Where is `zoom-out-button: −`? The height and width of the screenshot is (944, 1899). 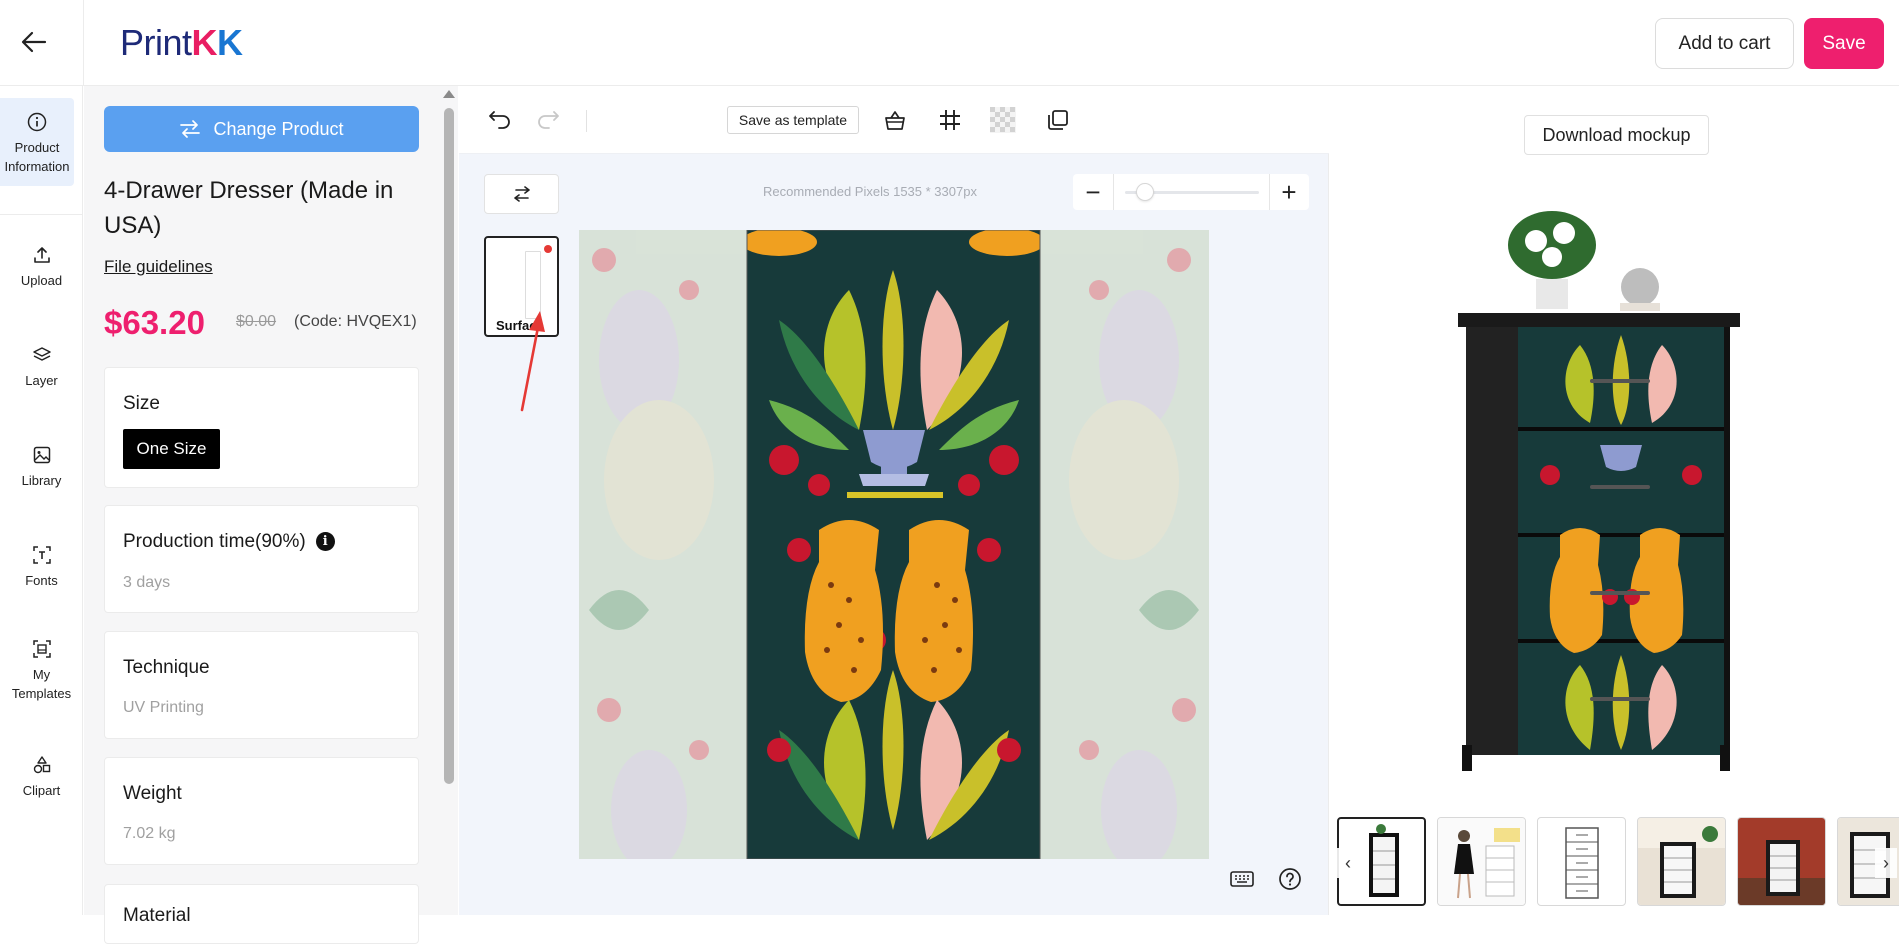
zoom-out-button: − is located at coordinates (1093, 192).